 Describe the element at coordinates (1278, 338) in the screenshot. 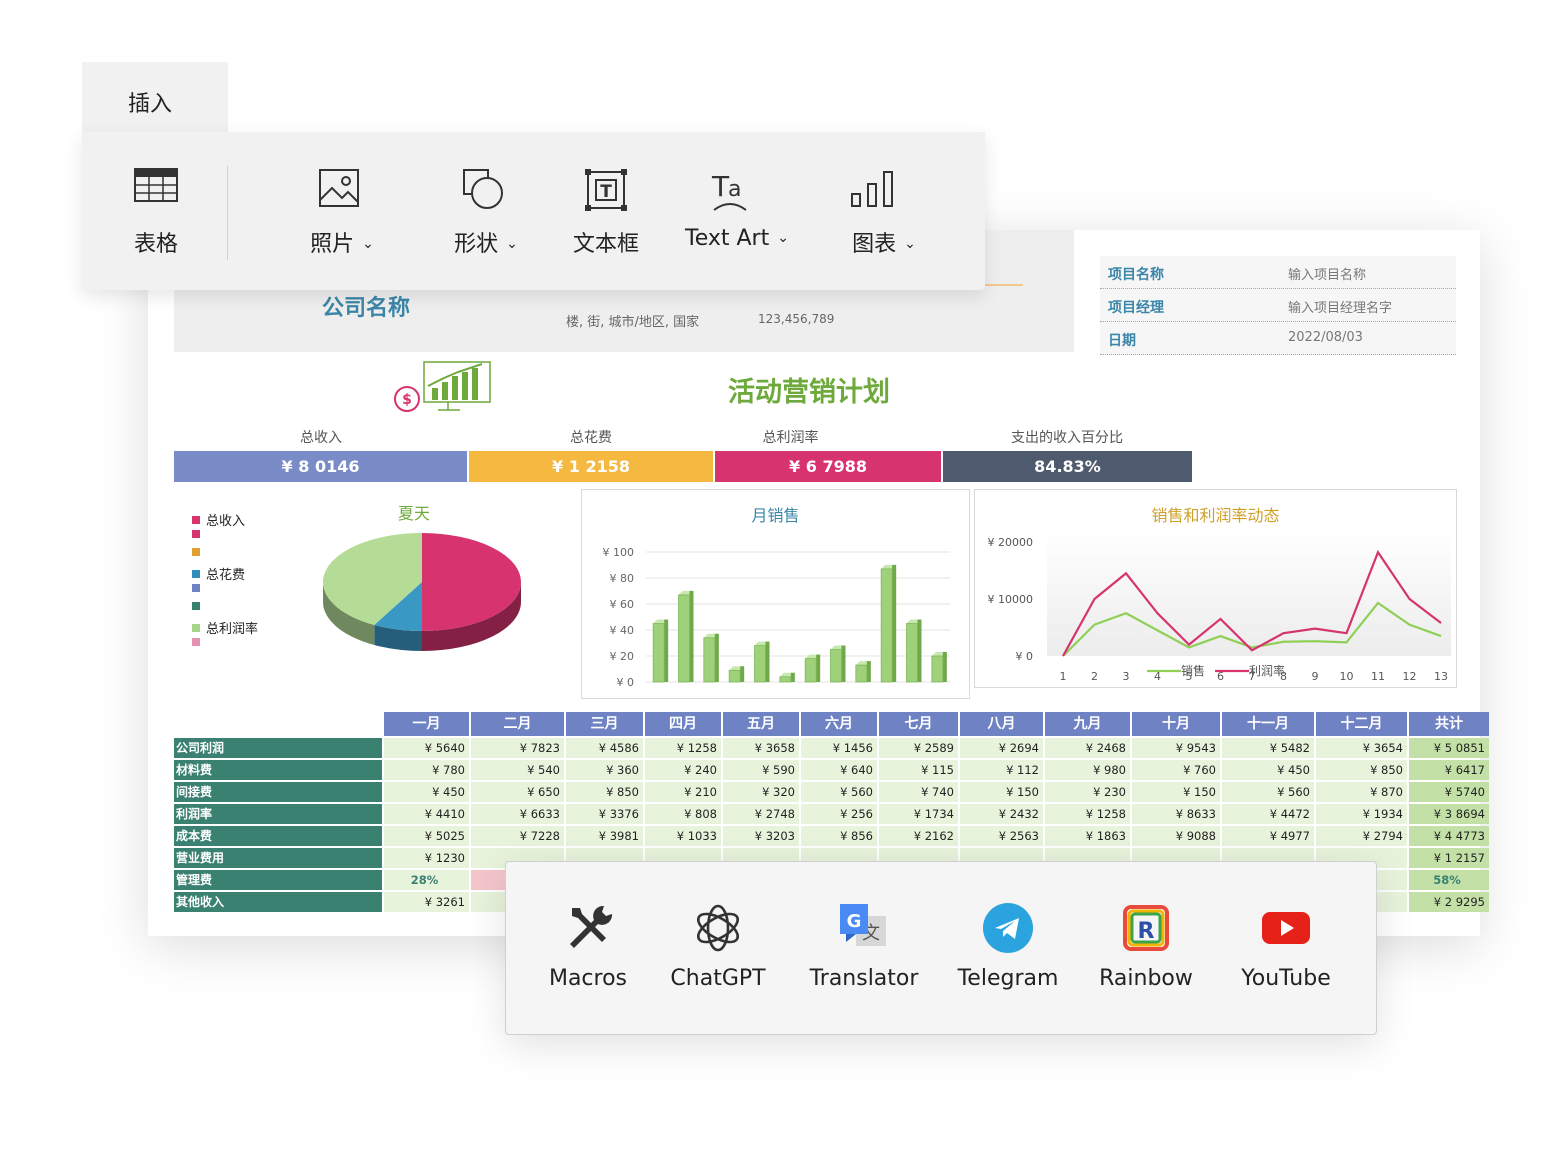

I see `info-row-date: 日期 2022/08/03` at that location.